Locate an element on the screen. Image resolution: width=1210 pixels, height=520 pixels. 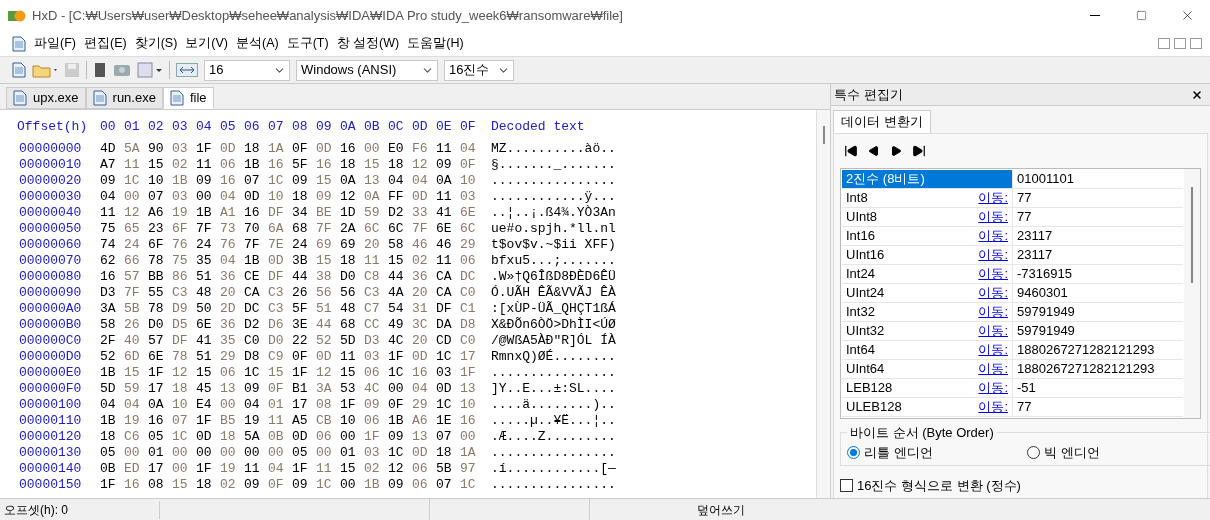
menu-item: 보기(V) is located at coordinates (206, 43).